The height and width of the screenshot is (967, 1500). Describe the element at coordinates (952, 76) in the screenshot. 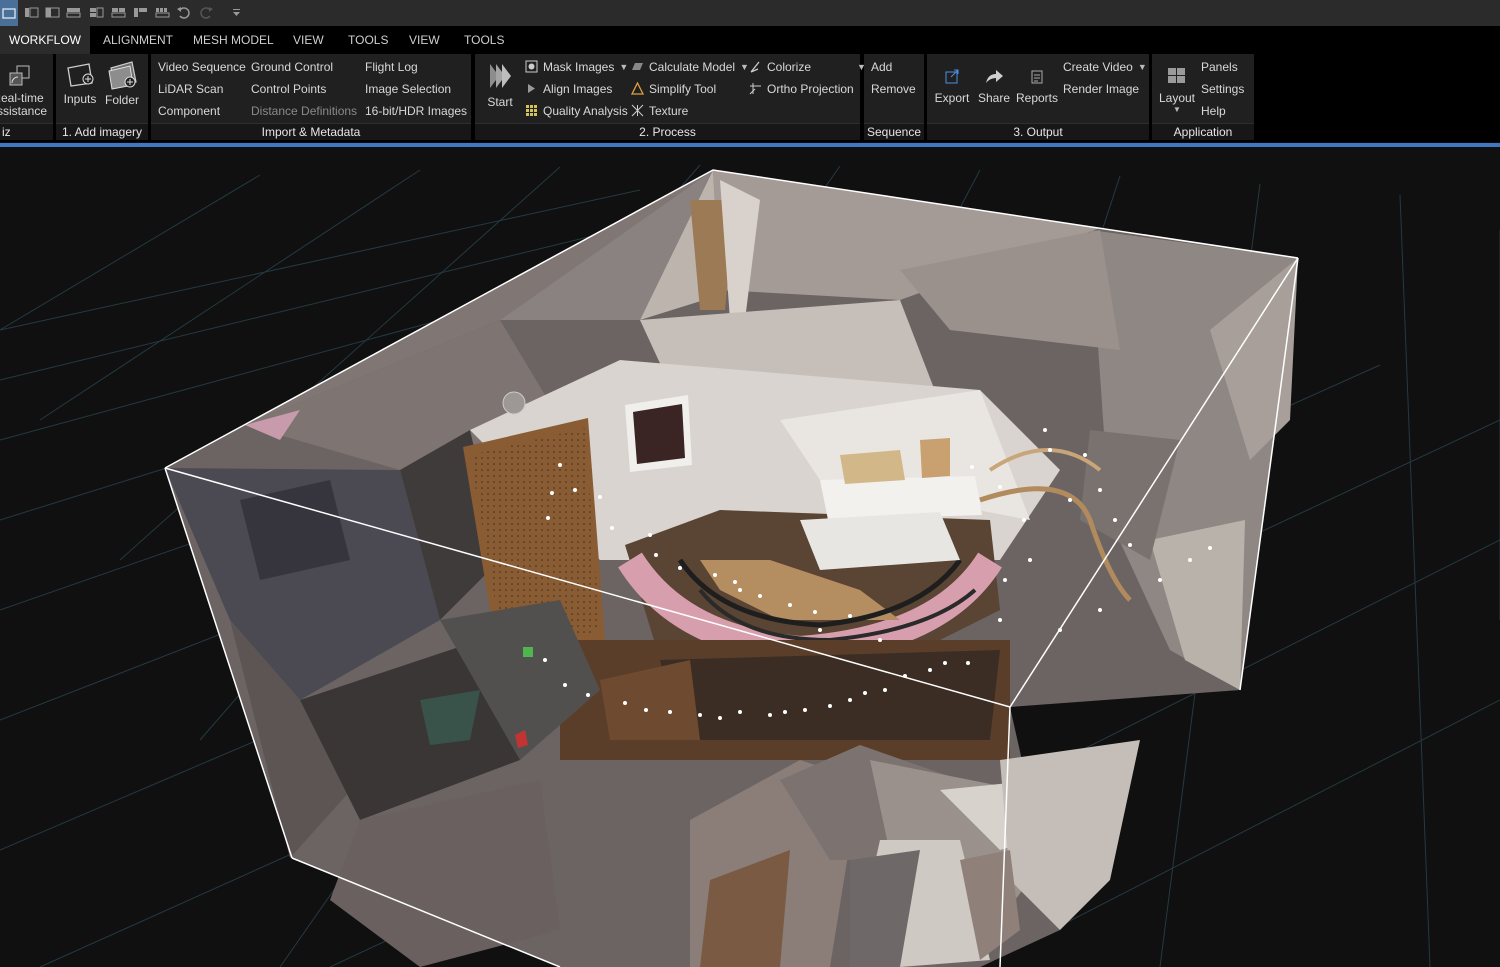

I see `export-icon` at that location.